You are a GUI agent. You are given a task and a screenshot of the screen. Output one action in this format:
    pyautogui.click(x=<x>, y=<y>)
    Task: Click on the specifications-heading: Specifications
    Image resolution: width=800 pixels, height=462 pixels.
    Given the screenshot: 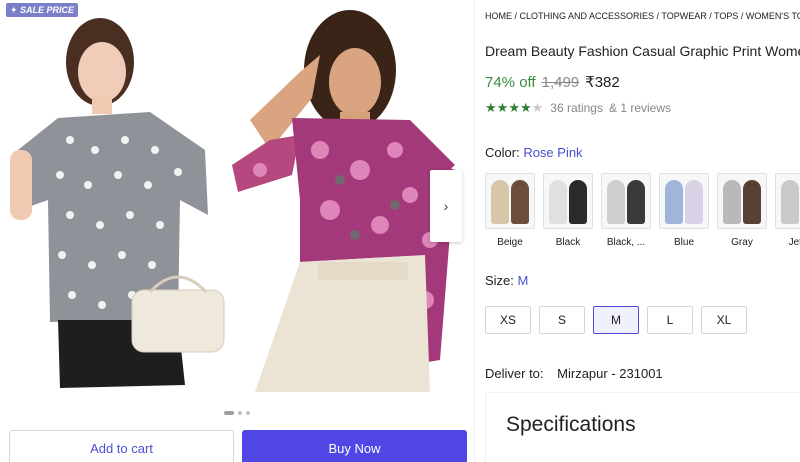 What is the action you would take?
    pyautogui.click(x=571, y=424)
    